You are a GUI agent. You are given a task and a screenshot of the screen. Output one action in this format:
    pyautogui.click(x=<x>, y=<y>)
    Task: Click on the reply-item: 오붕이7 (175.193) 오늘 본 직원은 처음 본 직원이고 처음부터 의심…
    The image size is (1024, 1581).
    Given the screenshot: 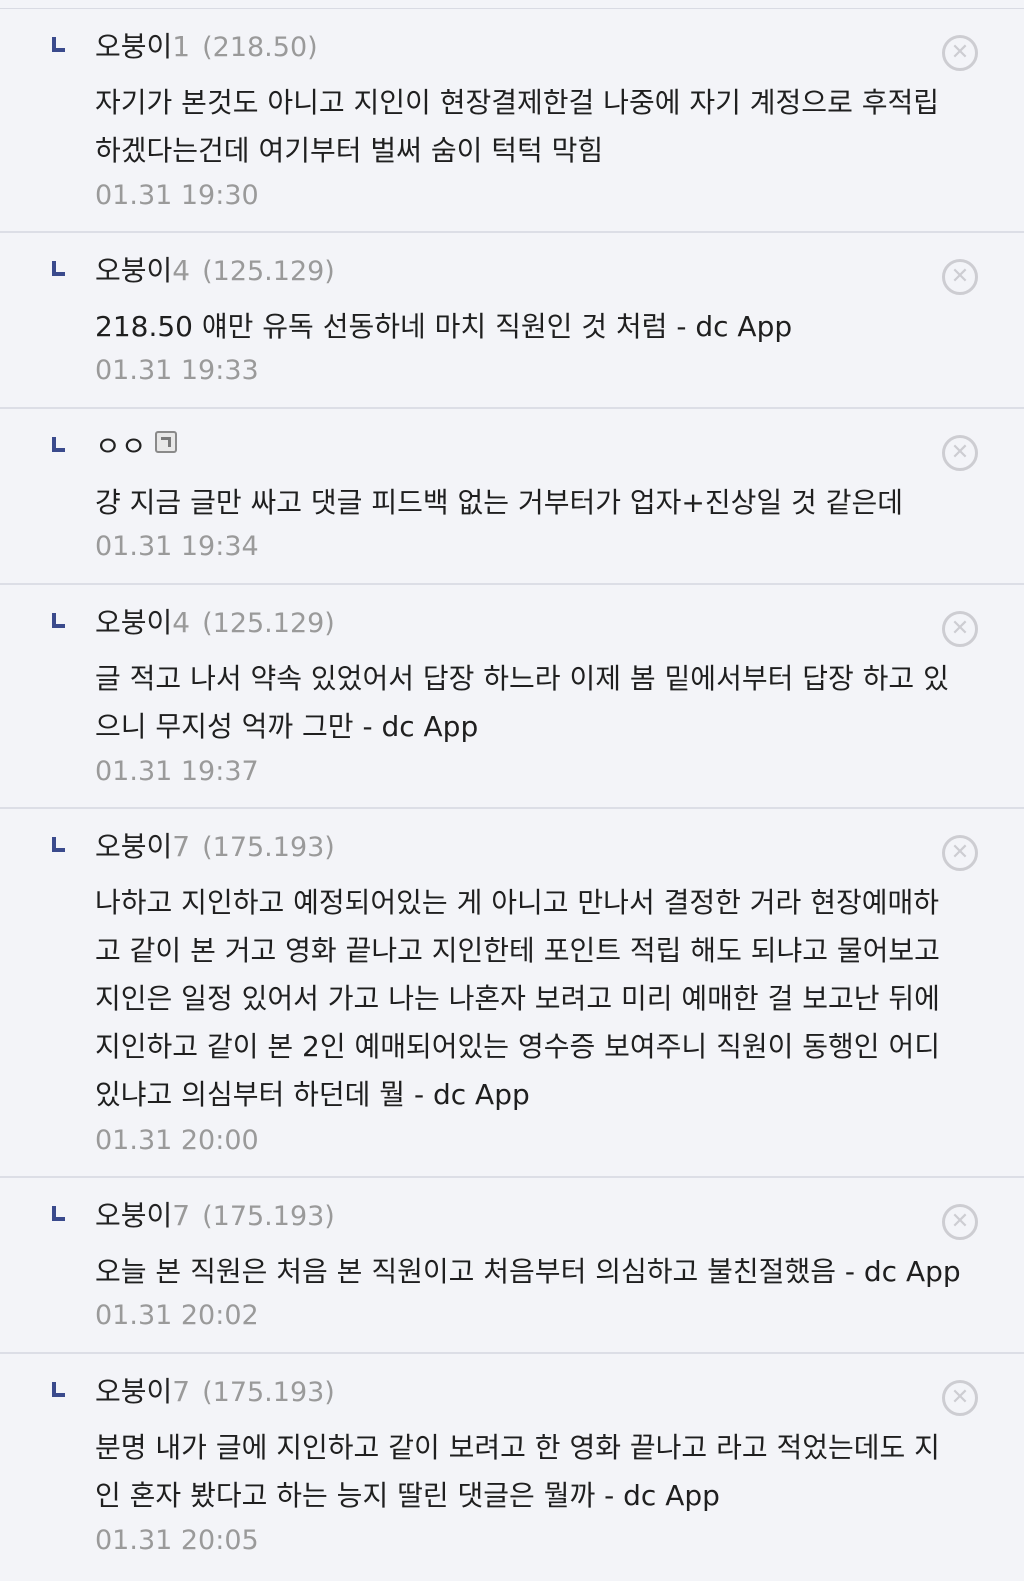 What is the action you would take?
    pyautogui.click(x=512, y=1266)
    